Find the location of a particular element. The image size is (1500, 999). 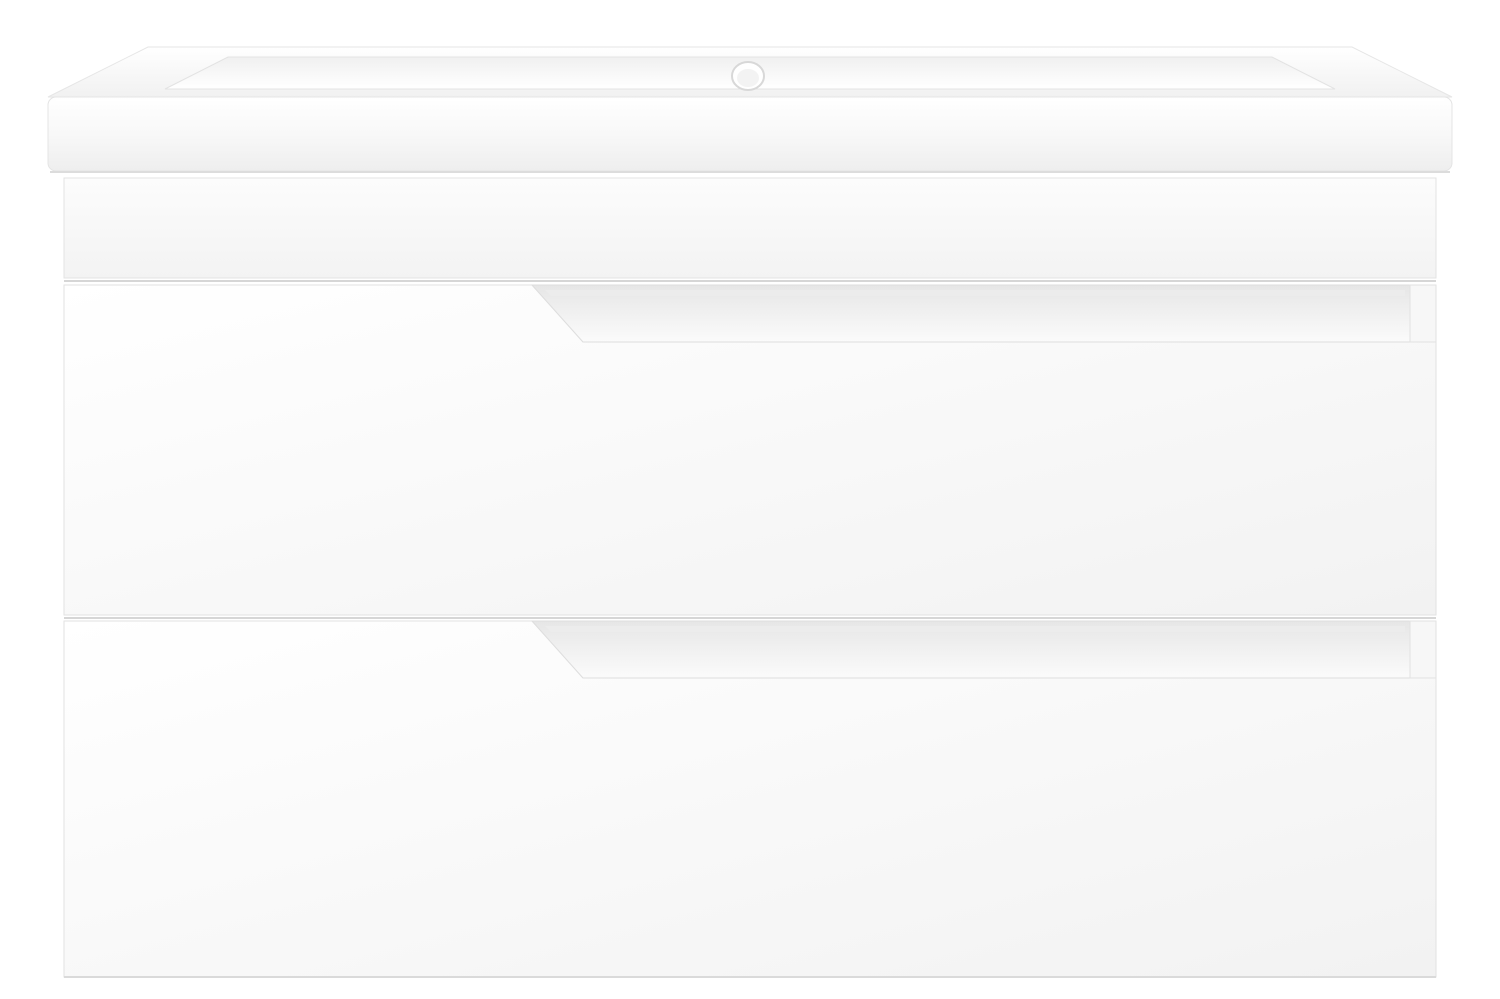

upper-handle-side is located at coordinates (1423, 313).